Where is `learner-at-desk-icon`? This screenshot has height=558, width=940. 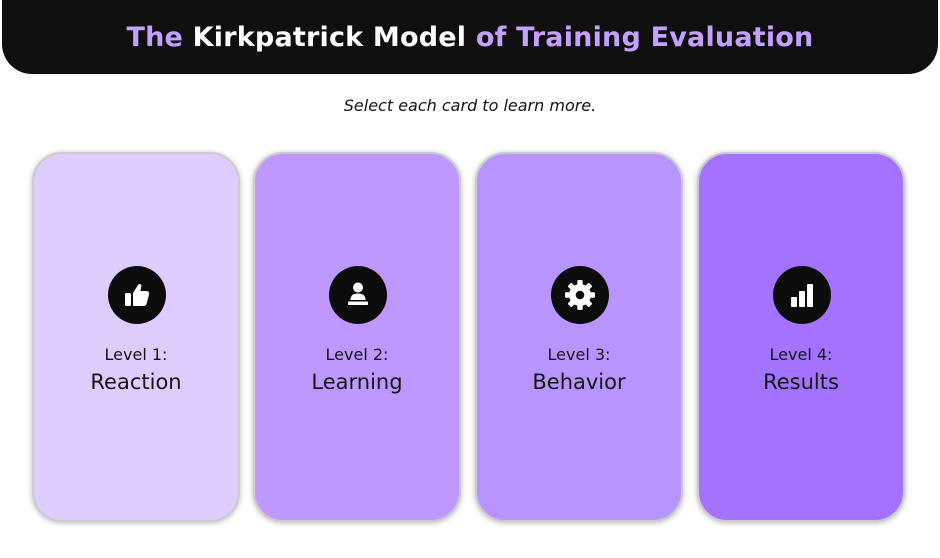
learner-at-desk-icon is located at coordinates (358, 293).